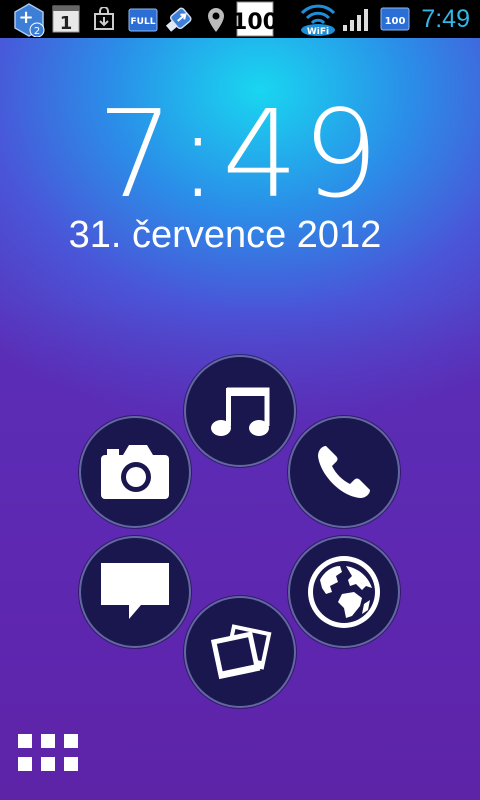  I want to click on download-icon, so click(104, 20).